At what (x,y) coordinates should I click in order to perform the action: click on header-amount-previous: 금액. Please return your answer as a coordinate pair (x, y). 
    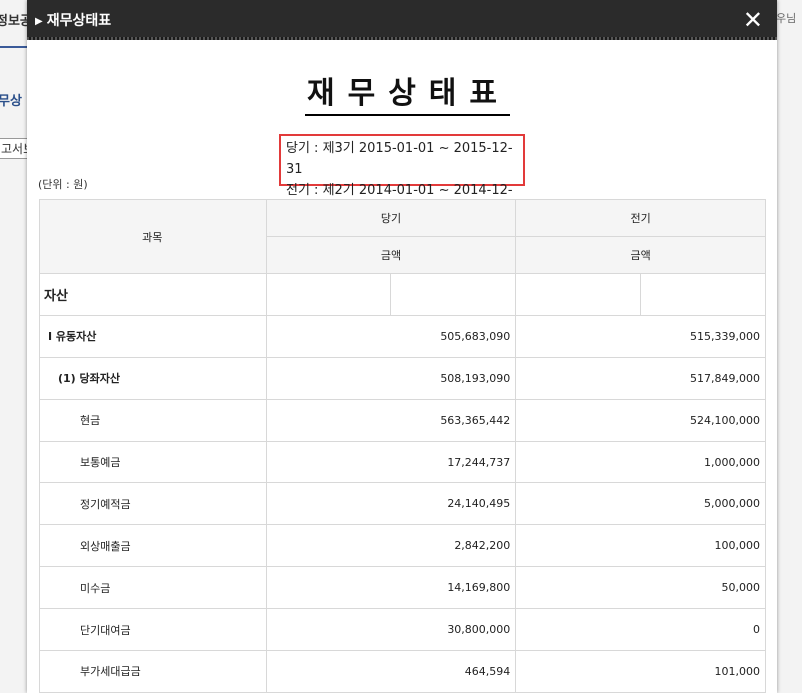
    Looking at the image, I should click on (640, 255).